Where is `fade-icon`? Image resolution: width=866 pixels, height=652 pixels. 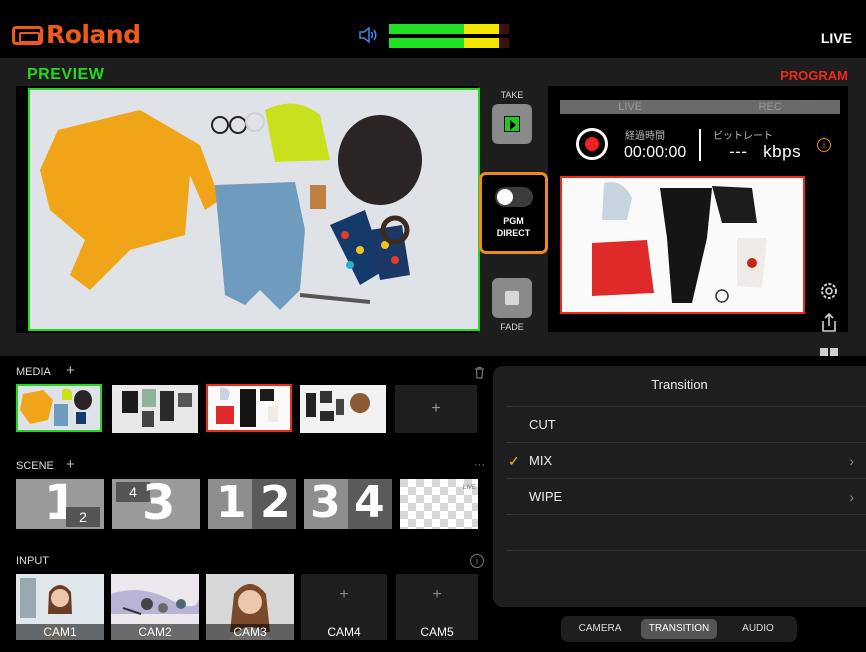
fade-icon is located at coordinates (512, 298).